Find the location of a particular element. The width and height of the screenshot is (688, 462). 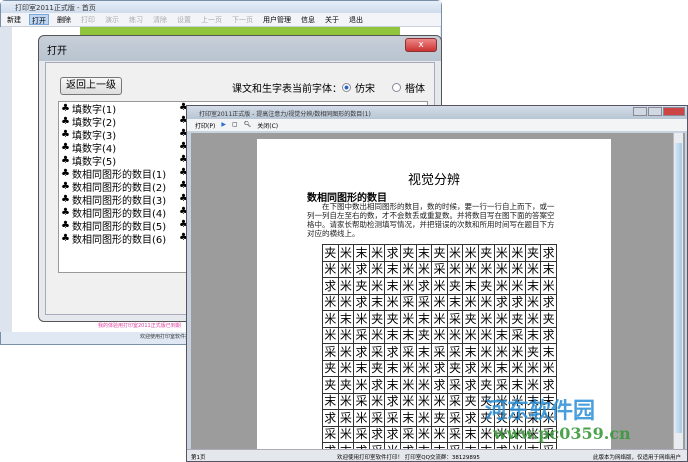

dialog-title: 打开 is located at coordinates (57, 51).